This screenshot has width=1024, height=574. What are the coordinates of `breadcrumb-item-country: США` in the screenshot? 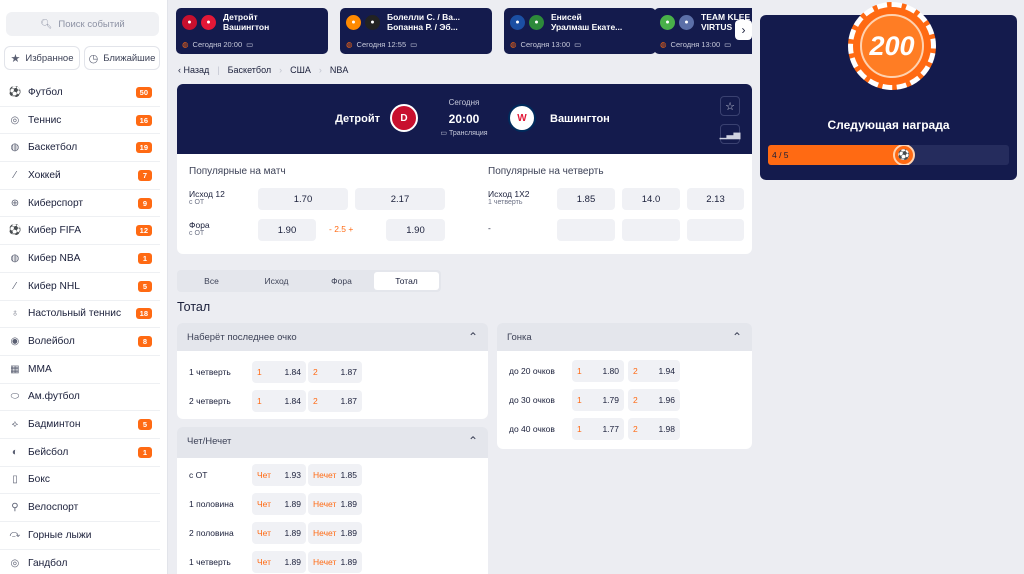 It's located at (300, 70).